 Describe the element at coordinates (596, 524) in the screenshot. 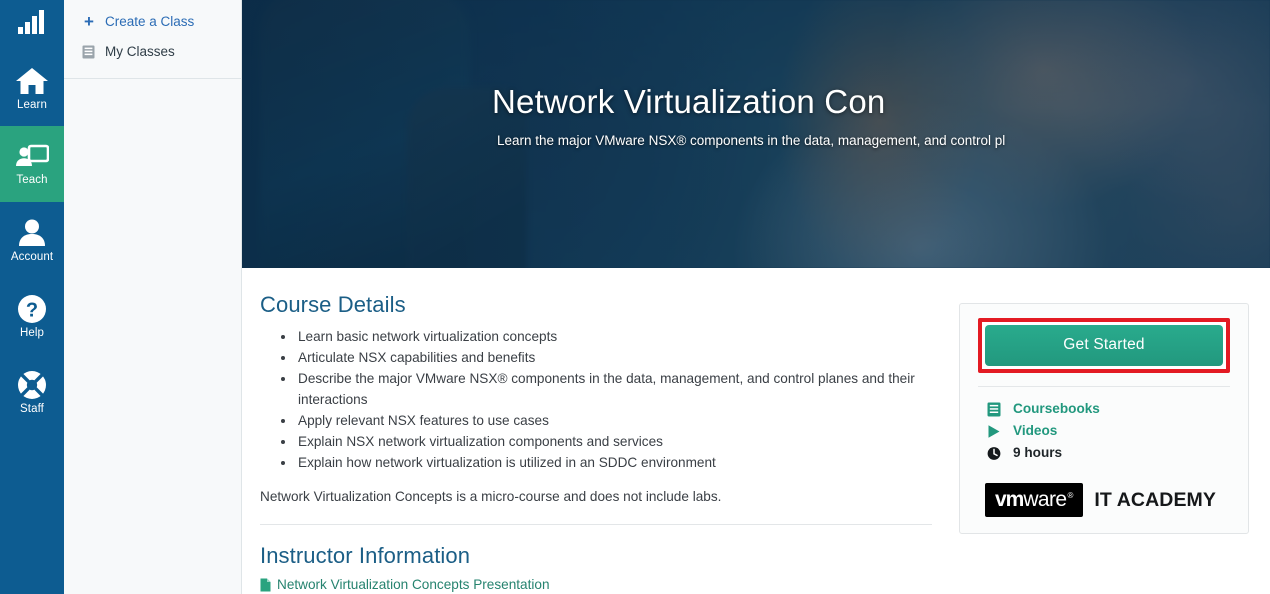

I see `section-divider` at that location.